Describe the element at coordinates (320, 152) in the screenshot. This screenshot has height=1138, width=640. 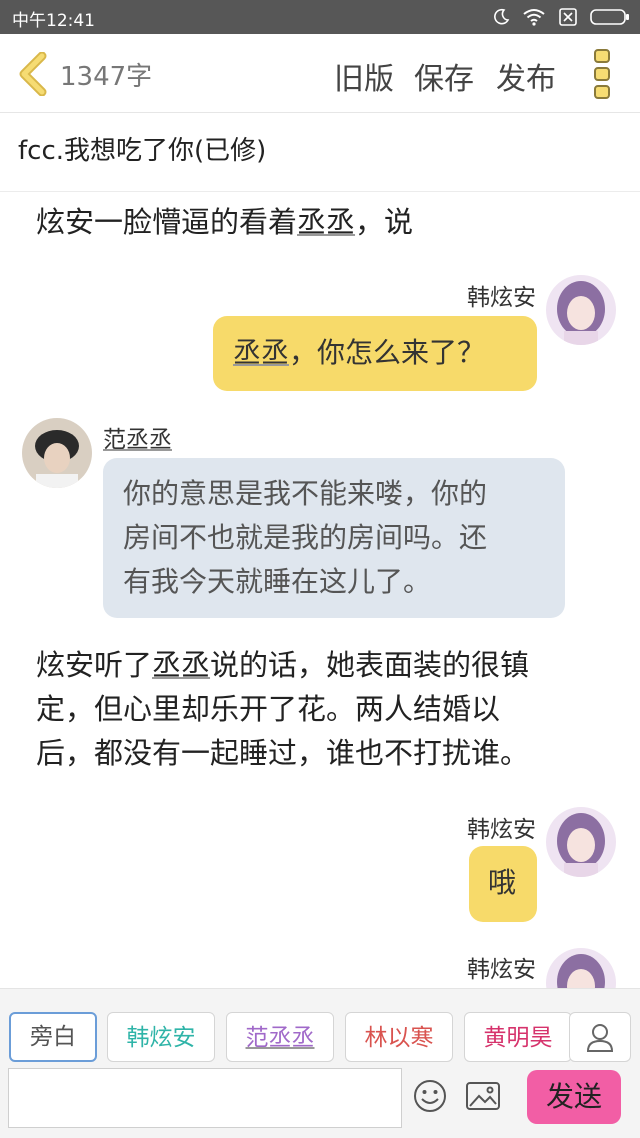
I see `story-title-bar: fcc.我想吃了你(已修)` at that location.